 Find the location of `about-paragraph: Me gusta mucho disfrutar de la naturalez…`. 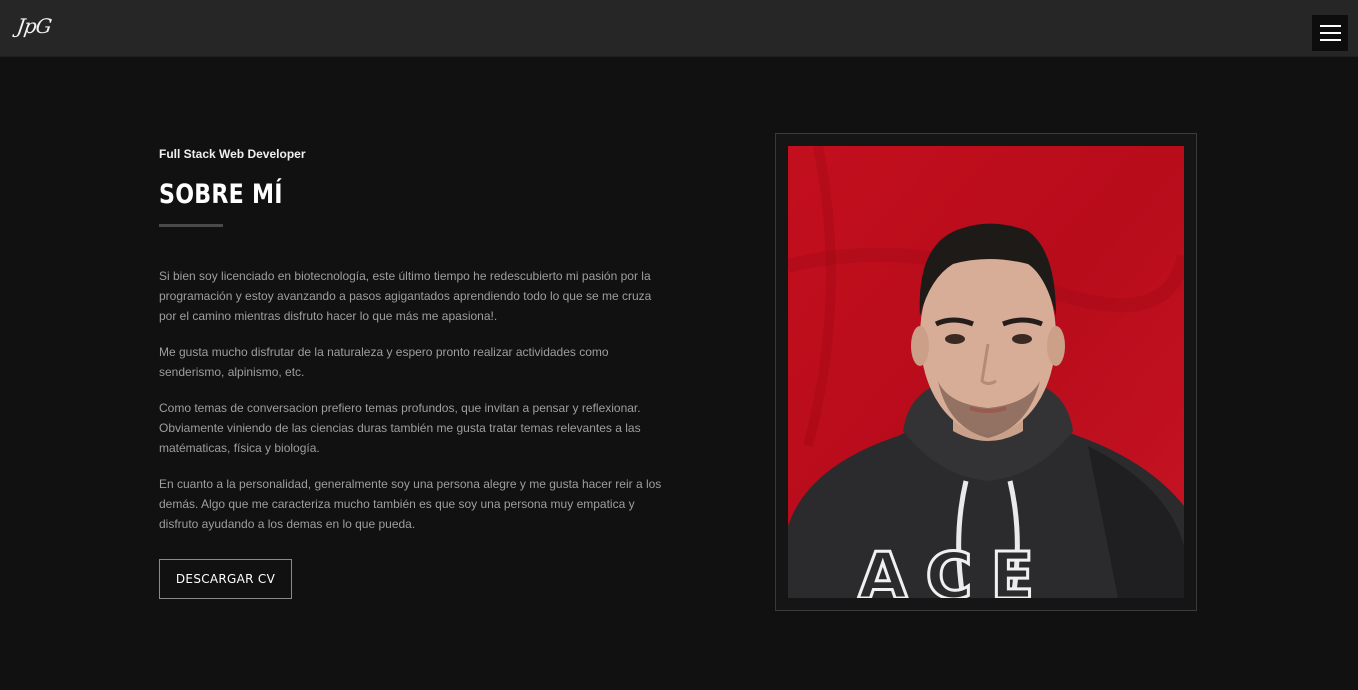

about-paragraph: Me gusta mucho disfrutar de la naturalez… is located at coordinates (384, 362).